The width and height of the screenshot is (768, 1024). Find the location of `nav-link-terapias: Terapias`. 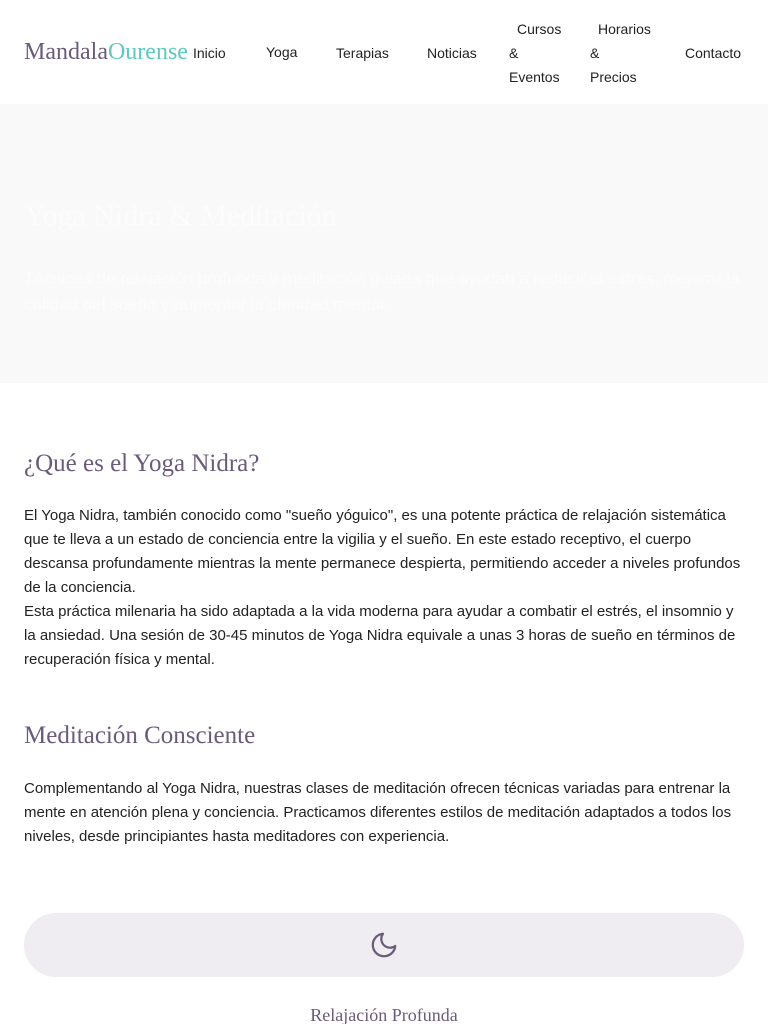

nav-link-terapias: Terapias is located at coordinates (362, 53).